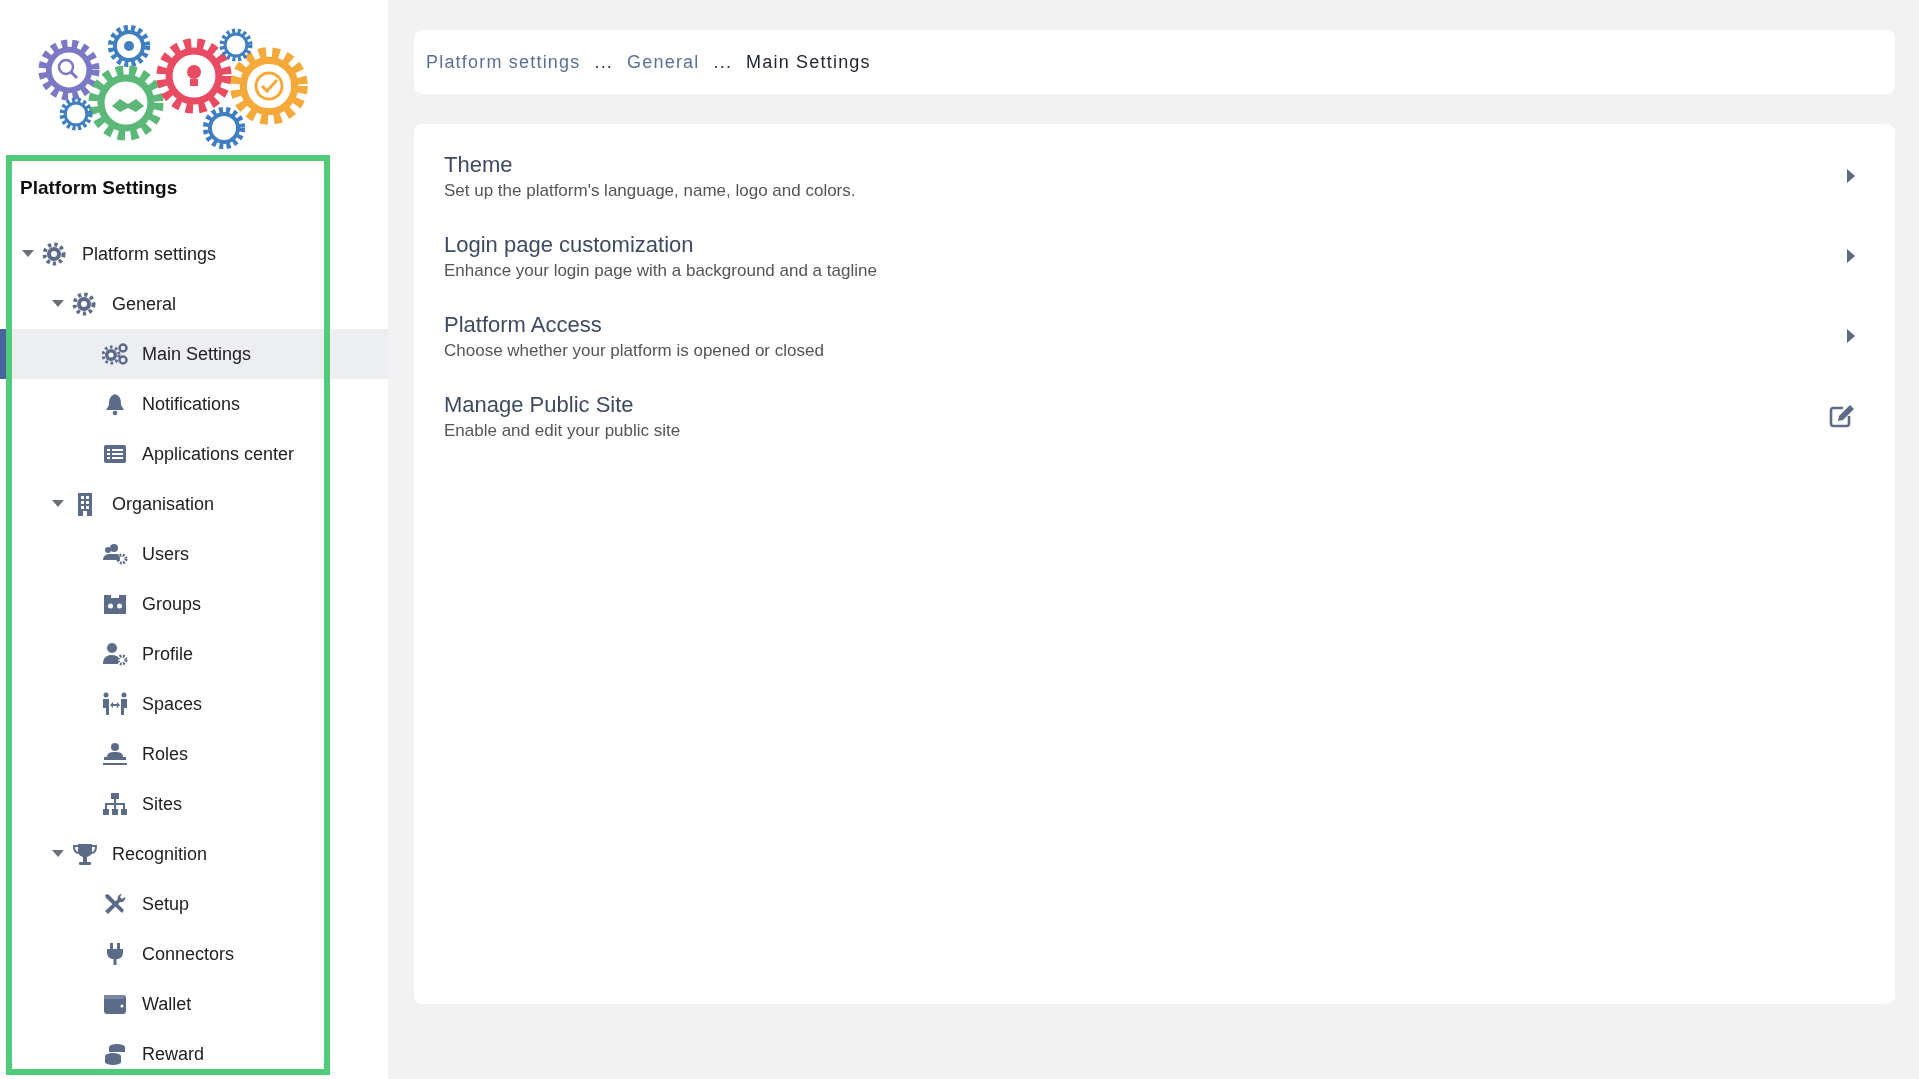 Image resolution: width=1919 pixels, height=1079 pixels. I want to click on setting-title: Manage Public Site, so click(539, 404).